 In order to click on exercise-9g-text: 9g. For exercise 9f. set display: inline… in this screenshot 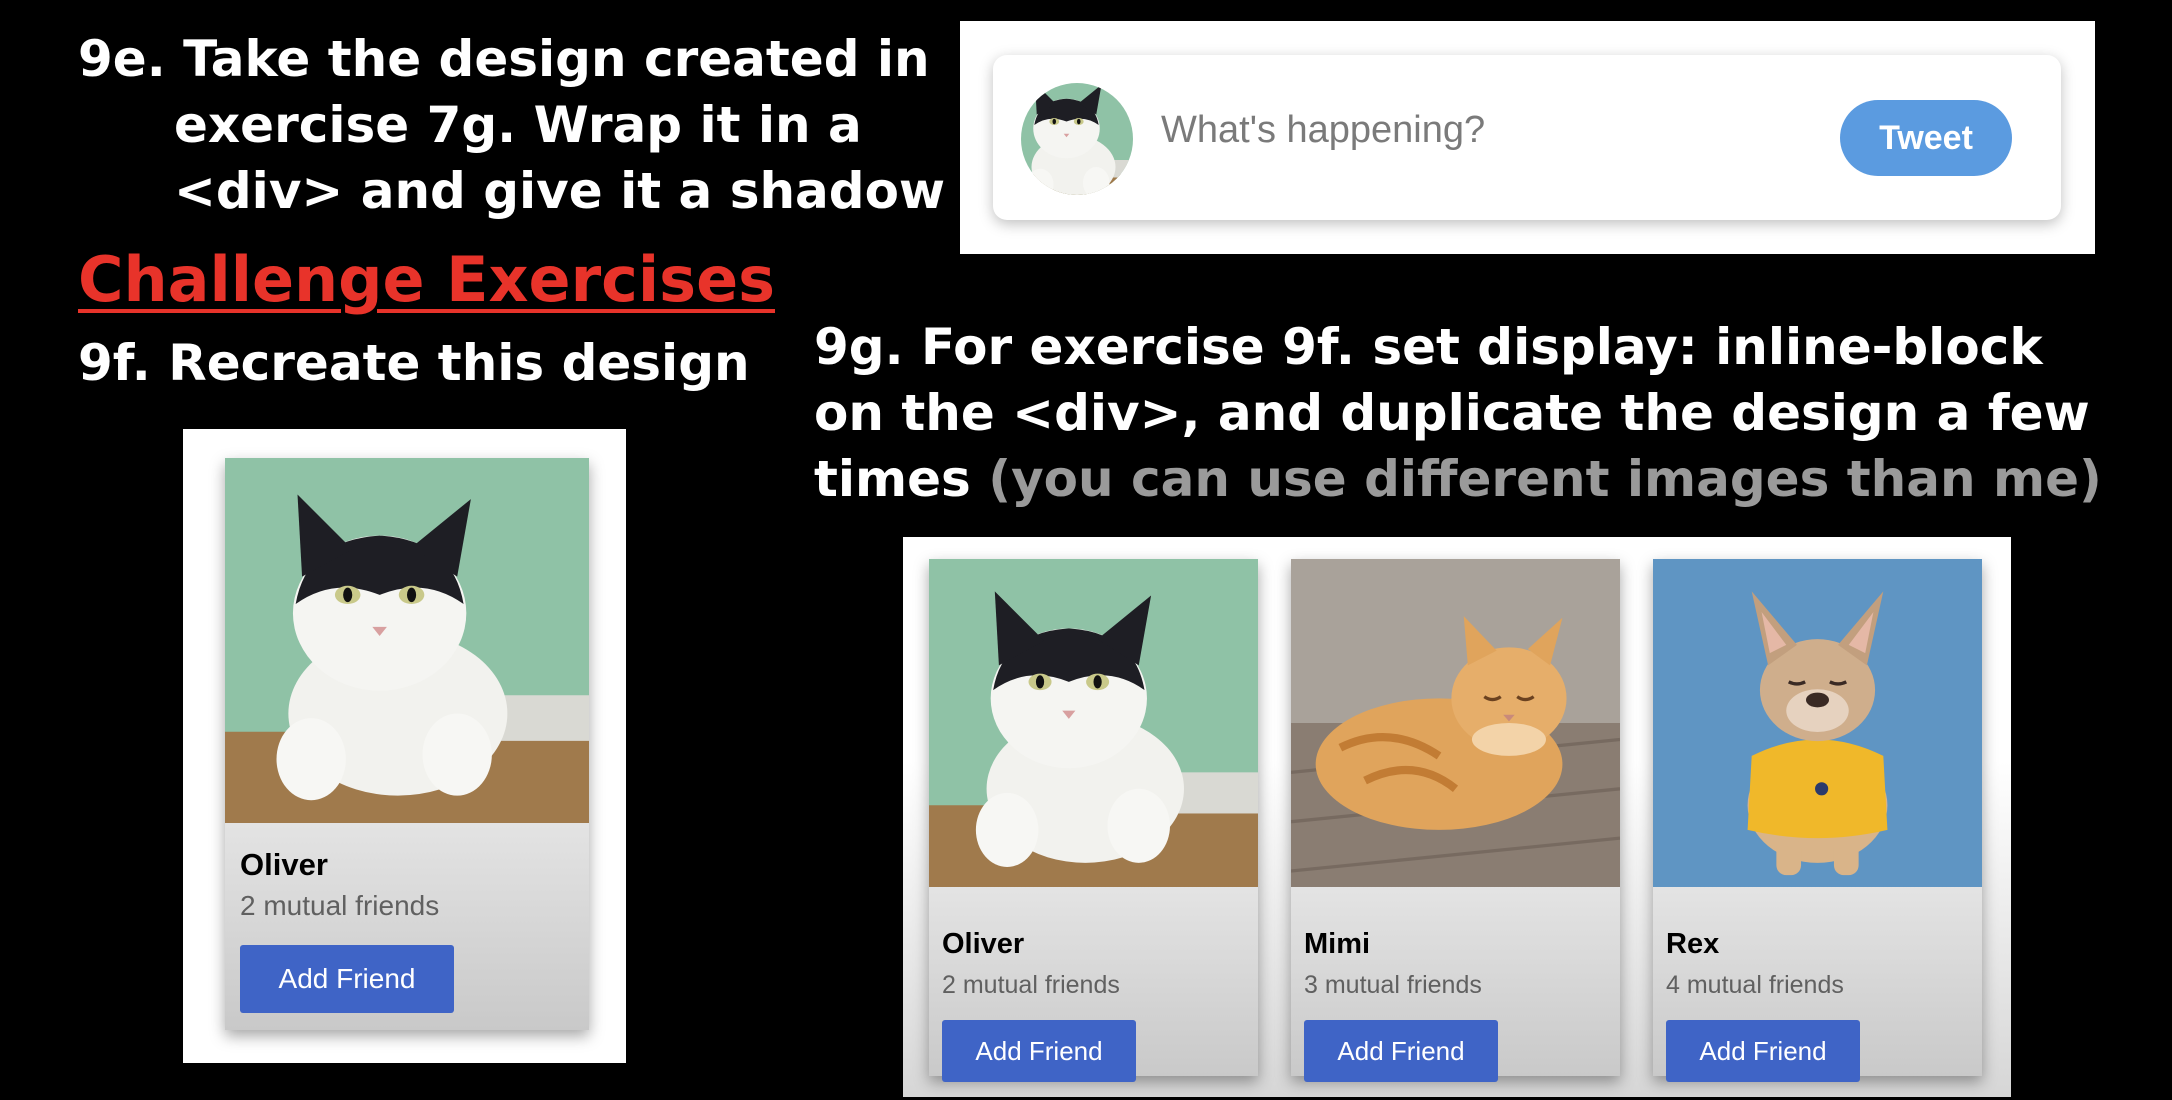, I will do `click(1458, 413)`.